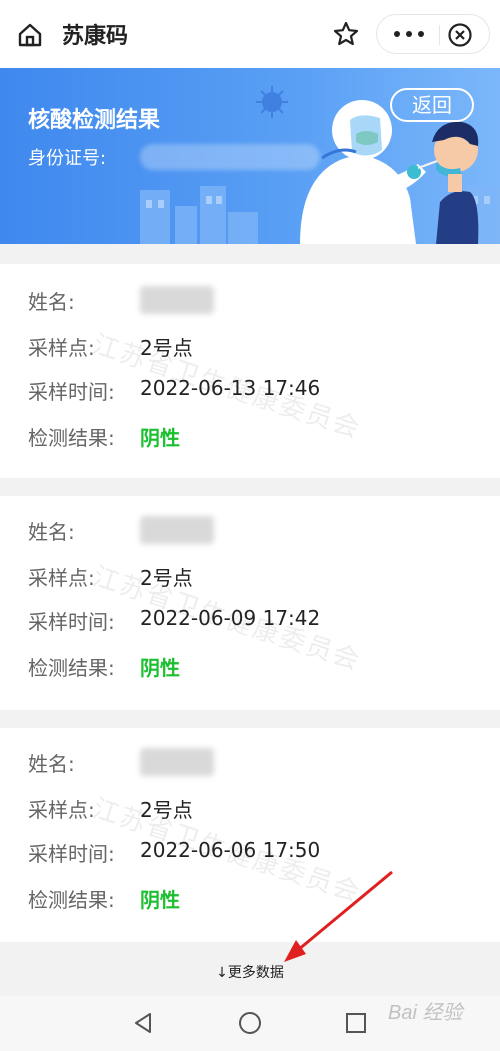 Image resolution: width=500 pixels, height=1051 pixels. Describe the element at coordinates (250, 972) in the screenshot. I see `more-data-link: ↓更多数据` at that location.